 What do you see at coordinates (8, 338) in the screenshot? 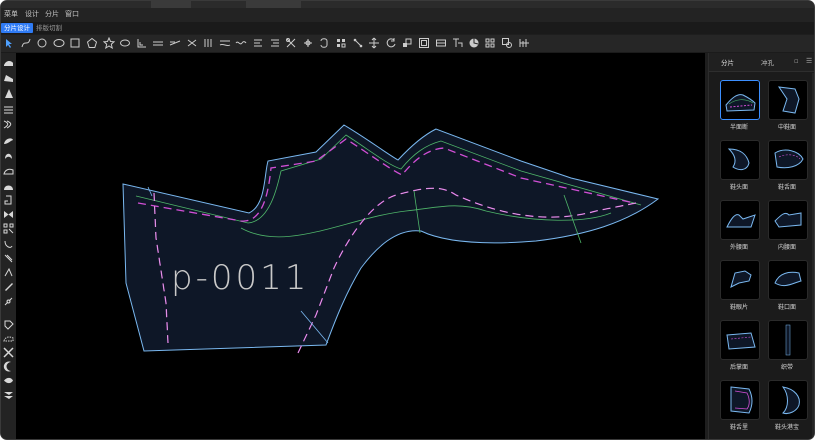
I see `shoe-outline-icon` at bounding box center [8, 338].